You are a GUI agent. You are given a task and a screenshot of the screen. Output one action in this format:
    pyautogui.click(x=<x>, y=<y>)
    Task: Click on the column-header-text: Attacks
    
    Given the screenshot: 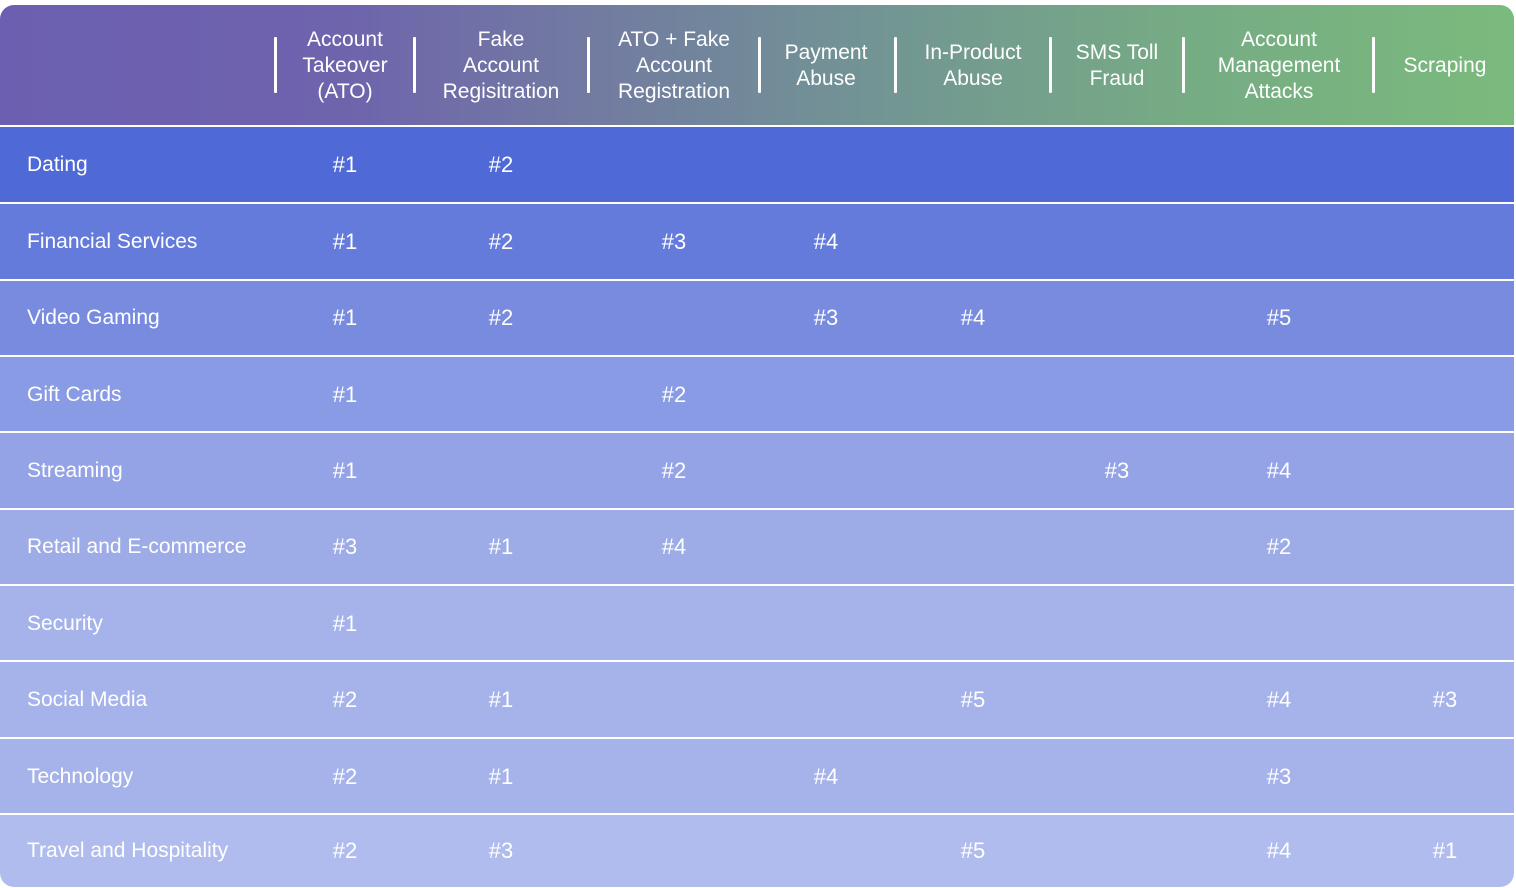 What is the action you would take?
    pyautogui.click(x=1279, y=91)
    